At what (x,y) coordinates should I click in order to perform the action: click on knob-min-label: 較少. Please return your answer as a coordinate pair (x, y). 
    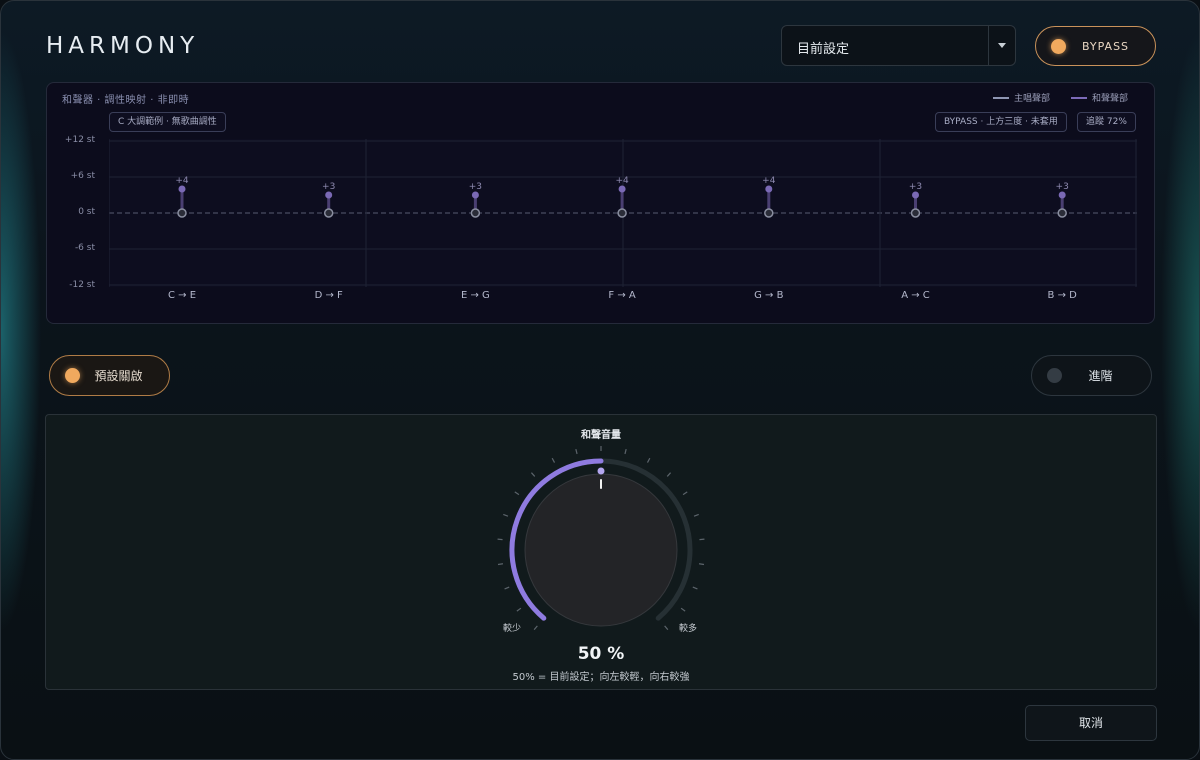
    Looking at the image, I should click on (512, 629).